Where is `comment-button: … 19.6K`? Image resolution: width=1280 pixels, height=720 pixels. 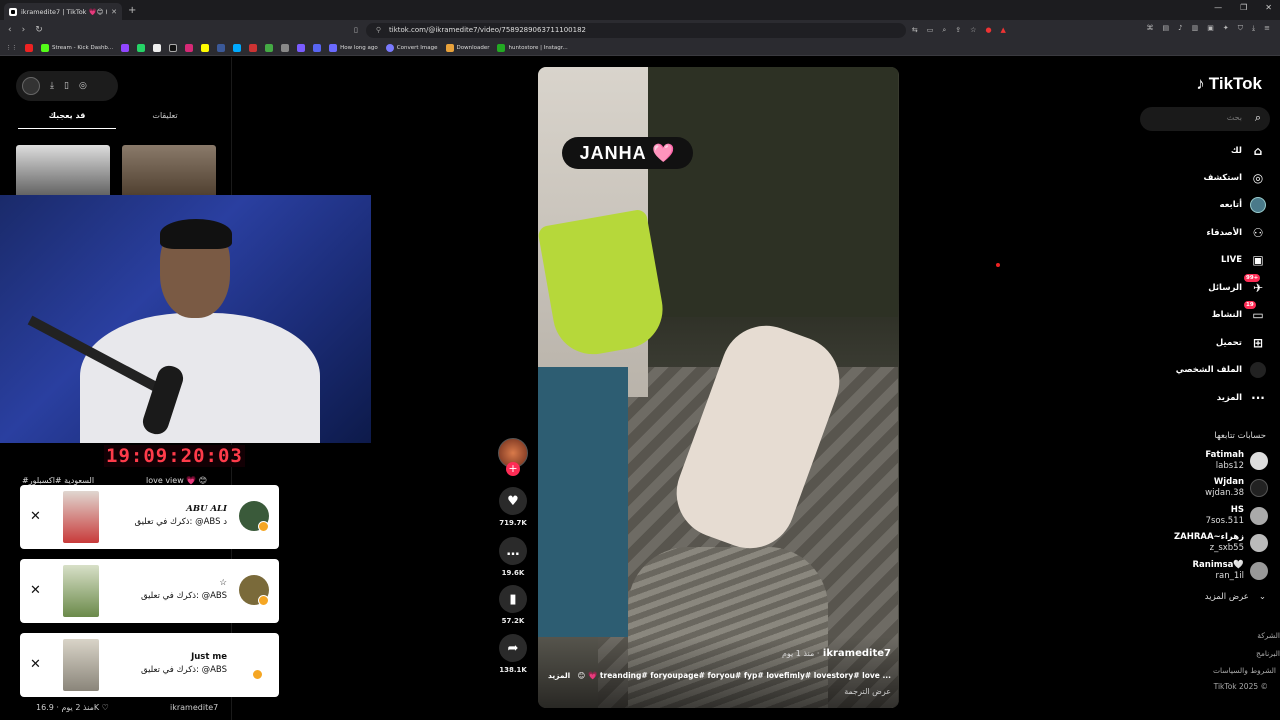 comment-button: … 19.6K is located at coordinates (513, 557).